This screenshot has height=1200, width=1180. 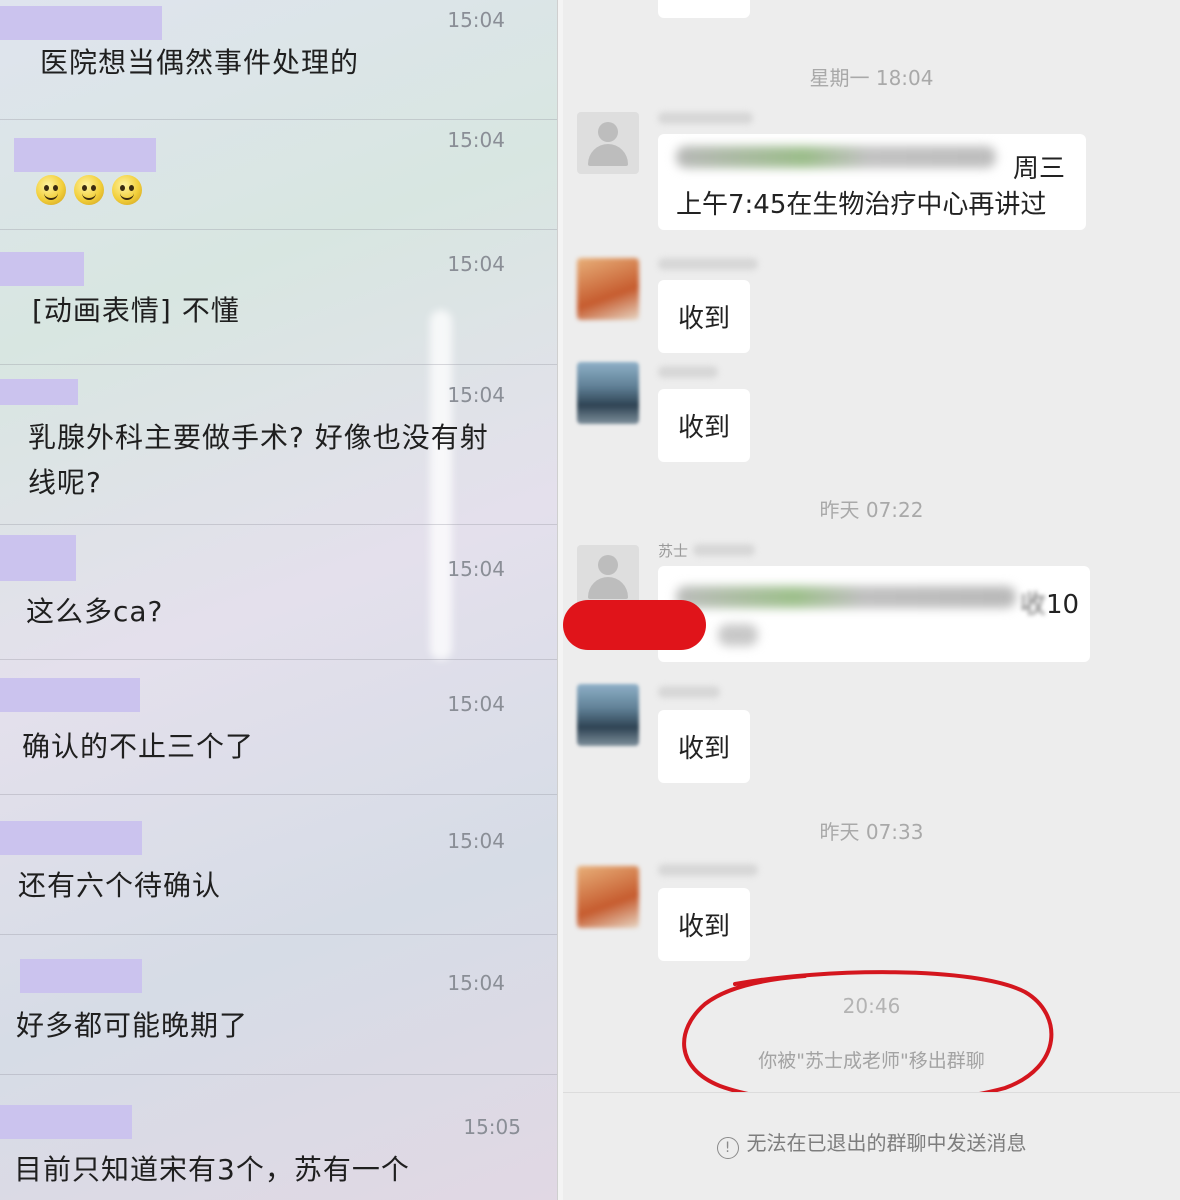 I want to click on chat-footer: ! 无法在已退出的群聊中发送消息, so click(x=871, y=1146).